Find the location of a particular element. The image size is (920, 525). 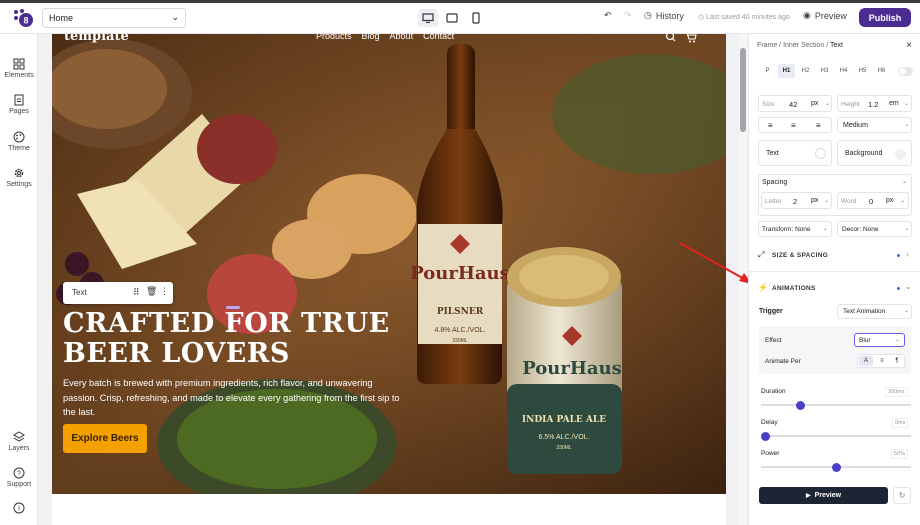

tag-h3-button: H3 is located at coordinates (824, 71).